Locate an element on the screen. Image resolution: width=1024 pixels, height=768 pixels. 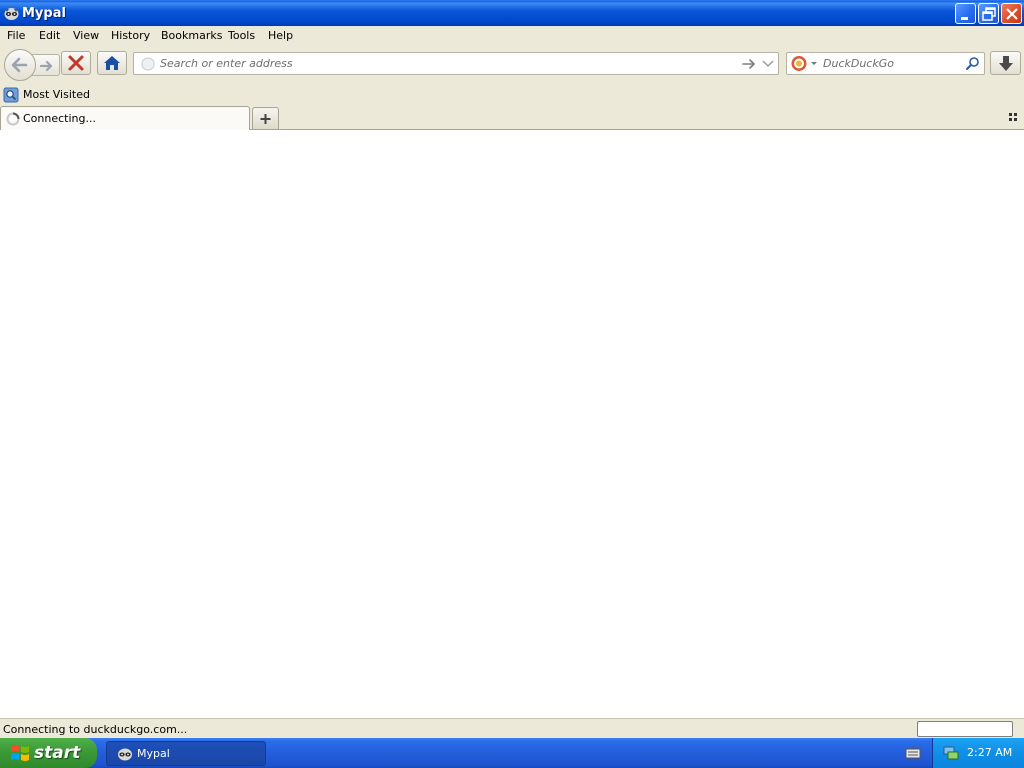
minimize-button is located at coordinates (965, 13).